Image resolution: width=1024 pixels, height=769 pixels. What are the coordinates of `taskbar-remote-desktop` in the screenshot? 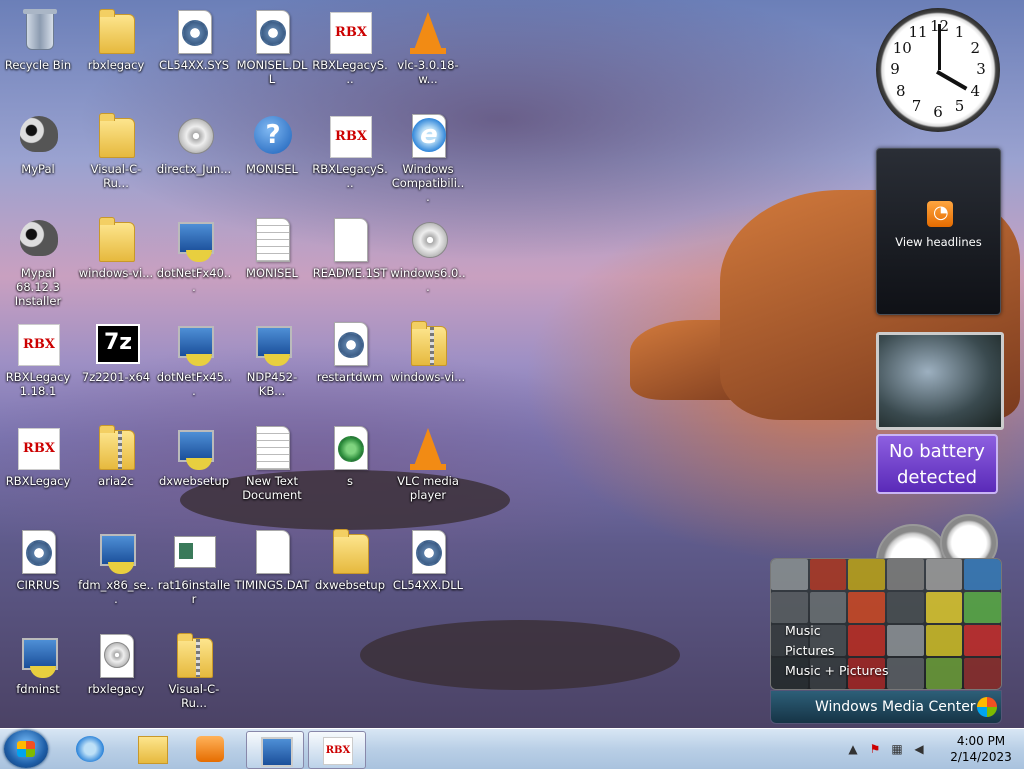 It's located at (275, 750).